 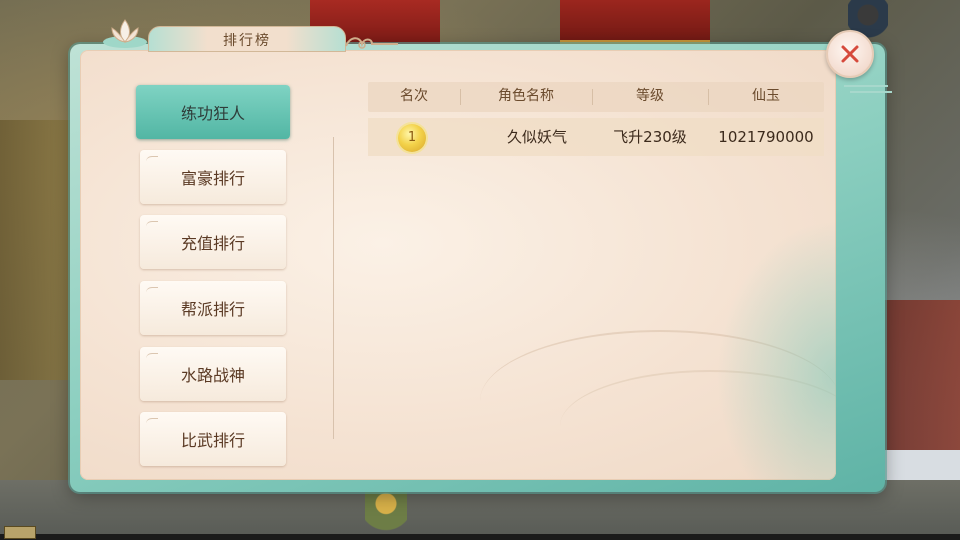 I want to click on tab-wealth-ranking: 富豪排行, so click(x=213, y=177).